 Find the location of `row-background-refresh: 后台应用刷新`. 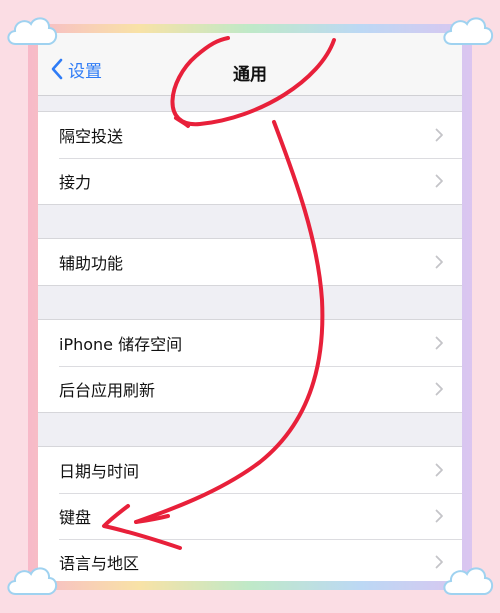

row-background-refresh: 后台应用刷新 is located at coordinates (250, 389).